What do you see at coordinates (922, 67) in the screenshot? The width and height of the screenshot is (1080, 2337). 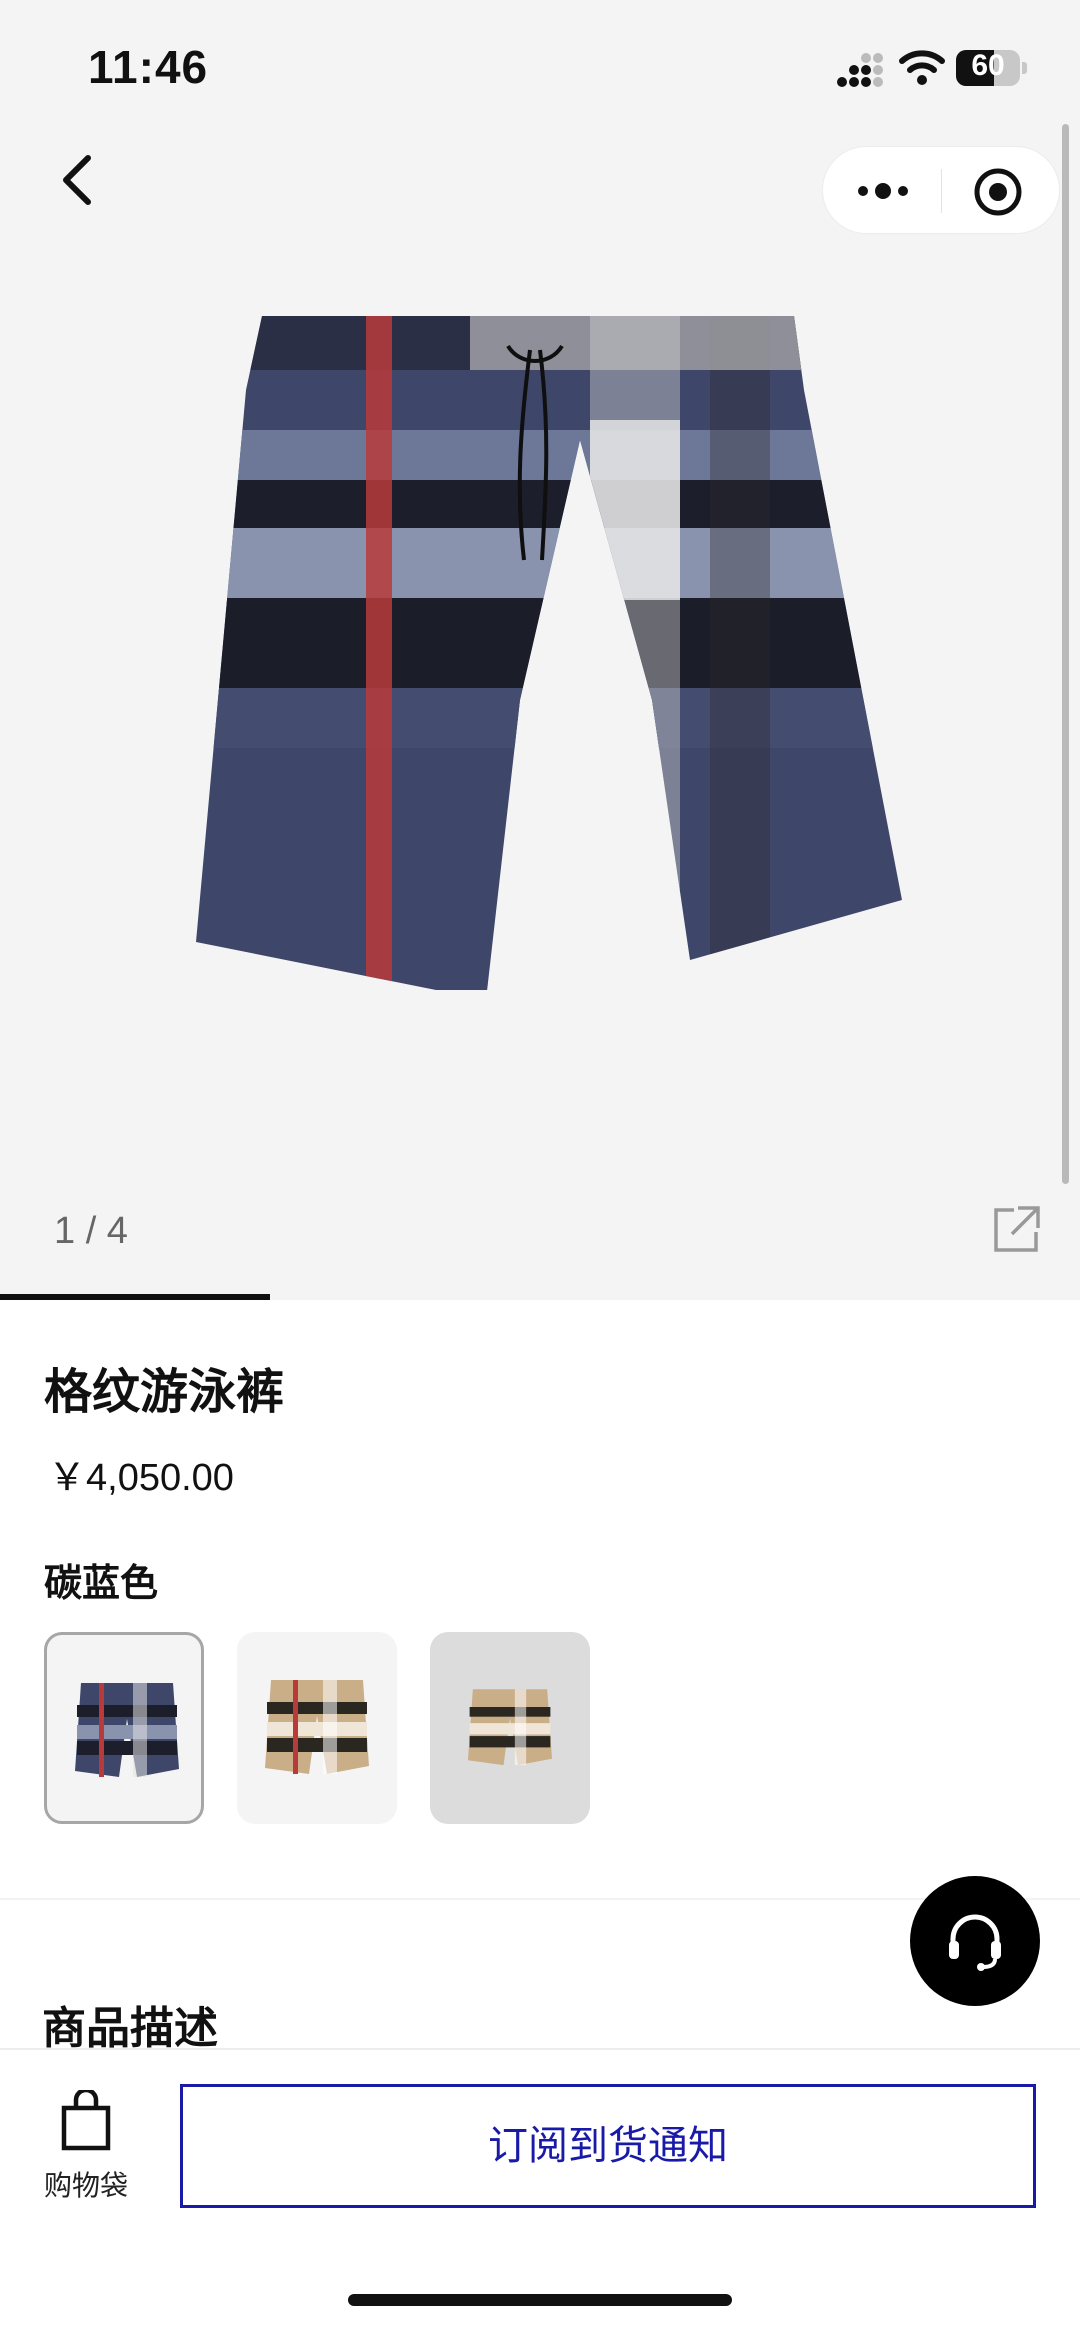 I see `wifi-icon` at bounding box center [922, 67].